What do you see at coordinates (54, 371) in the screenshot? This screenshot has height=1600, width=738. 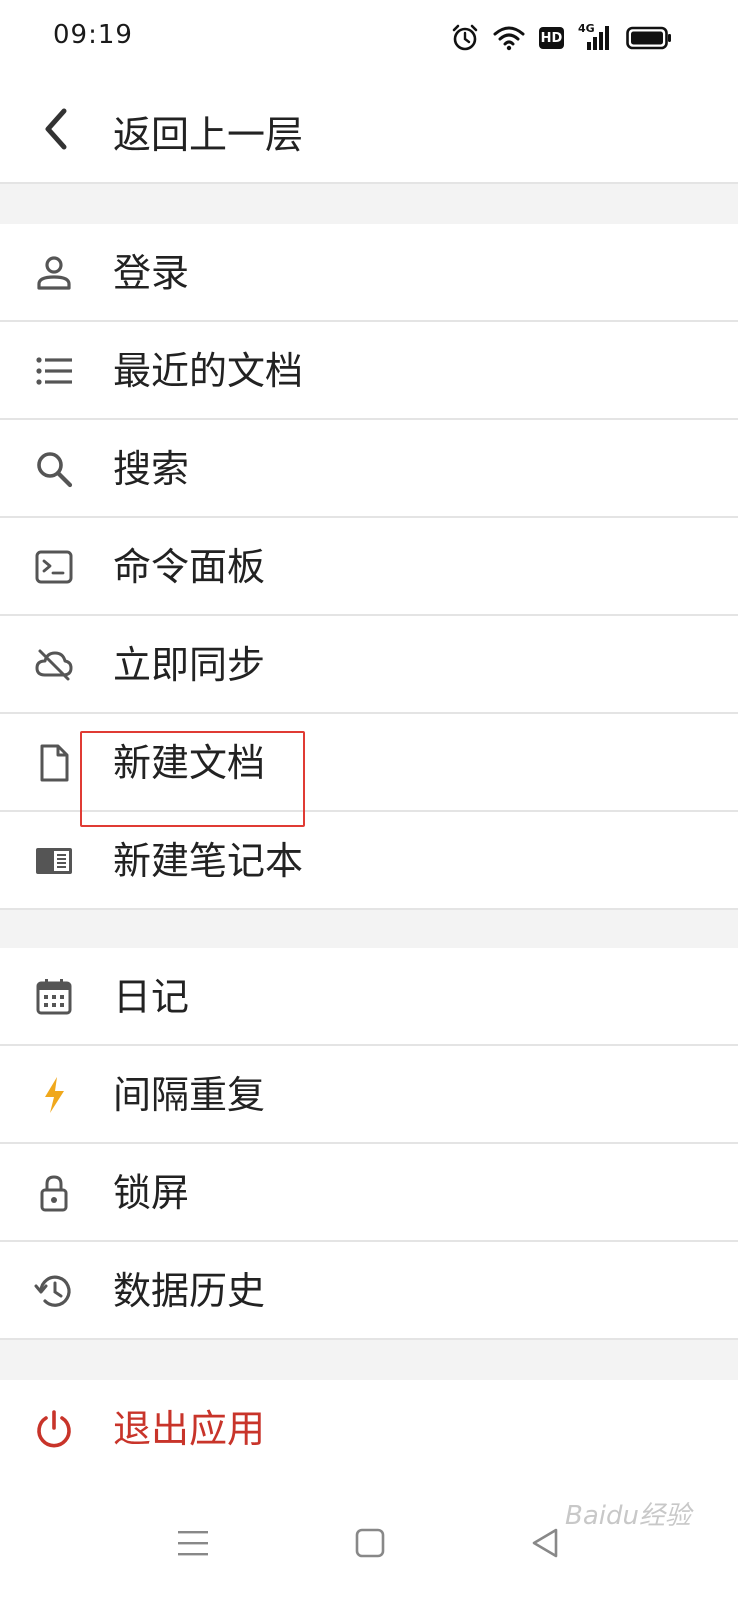 I see `list-icon` at bounding box center [54, 371].